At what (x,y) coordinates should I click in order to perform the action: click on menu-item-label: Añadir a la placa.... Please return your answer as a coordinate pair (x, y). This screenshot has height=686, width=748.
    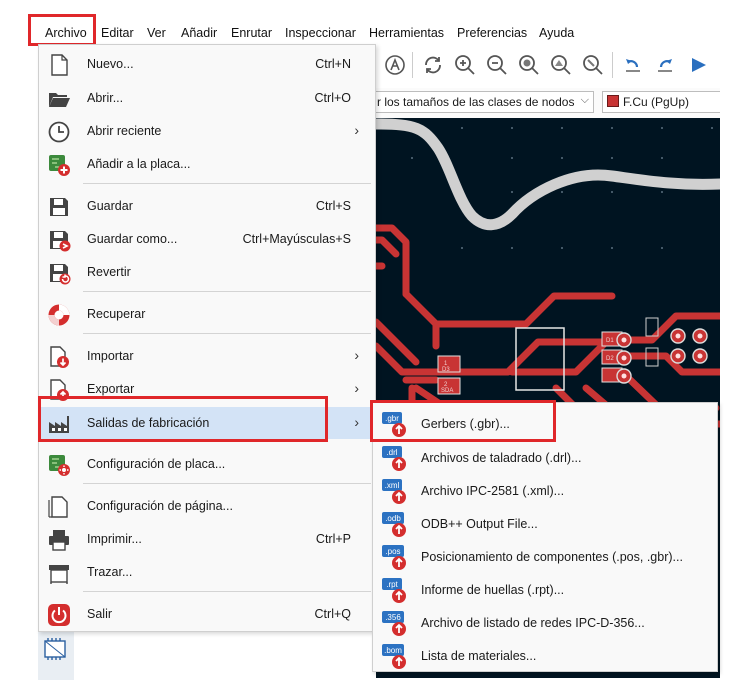
    Looking at the image, I should click on (139, 164).